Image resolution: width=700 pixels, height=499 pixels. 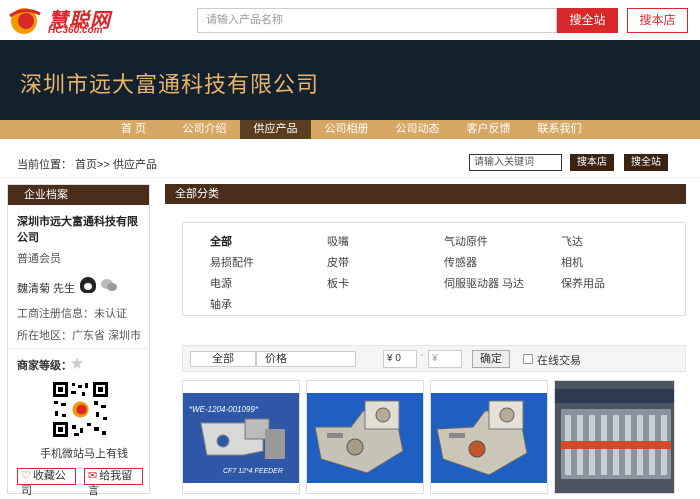 What do you see at coordinates (275, 129) in the screenshot?
I see `nav-products: 供应产品` at bounding box center [275, 129].